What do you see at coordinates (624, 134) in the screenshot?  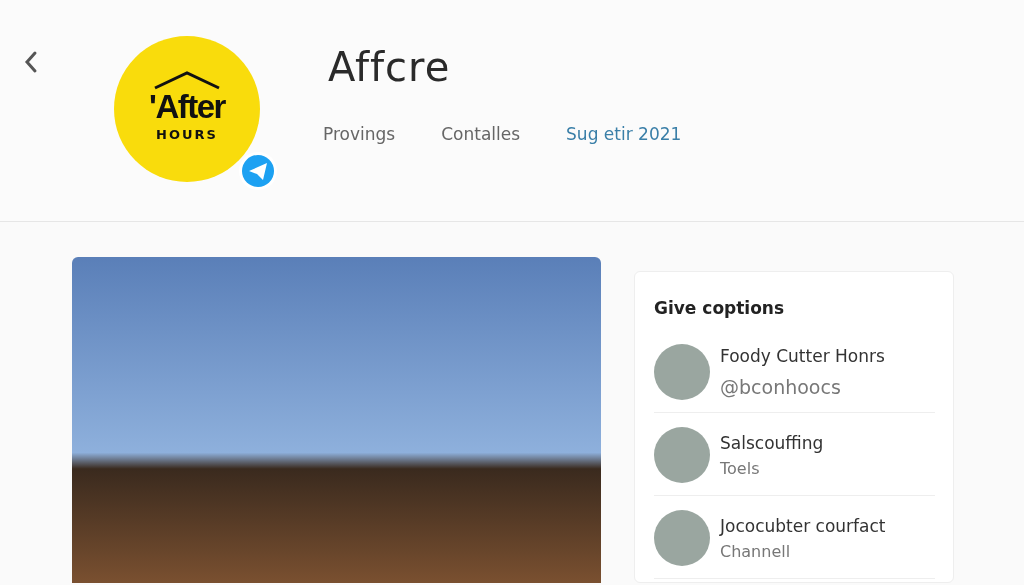 I see `tab: Sug etir 2021` at bounding box center [624, 134].